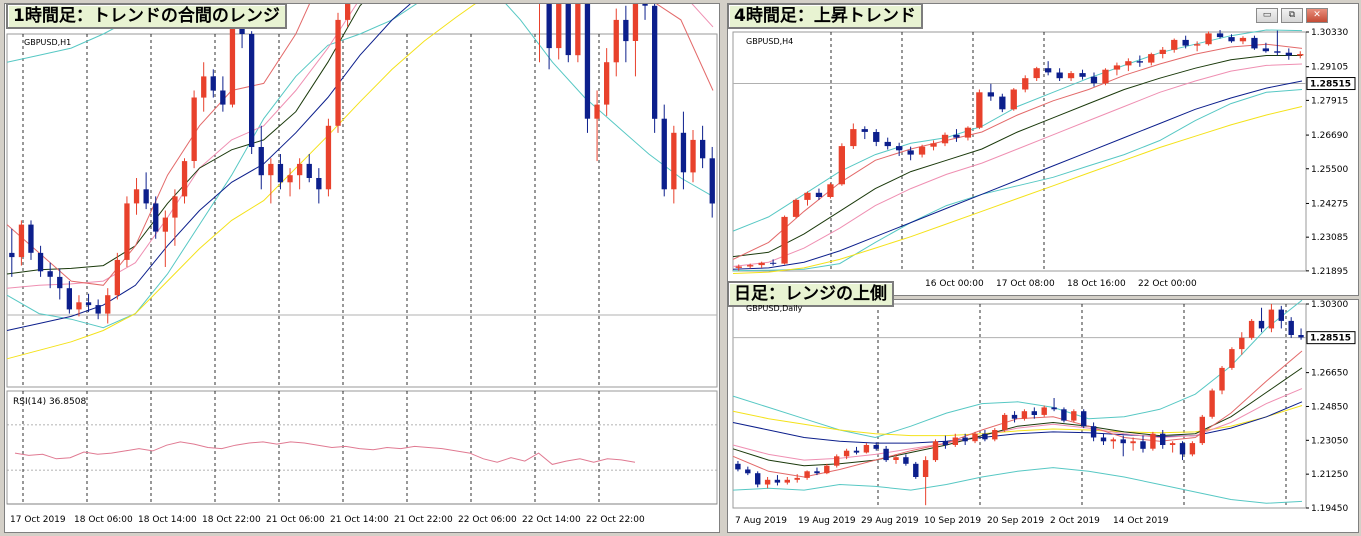 This screenshot has height=536, width=1361. I want to click on y-tick-label: 1.21895, so click(1329, 272).